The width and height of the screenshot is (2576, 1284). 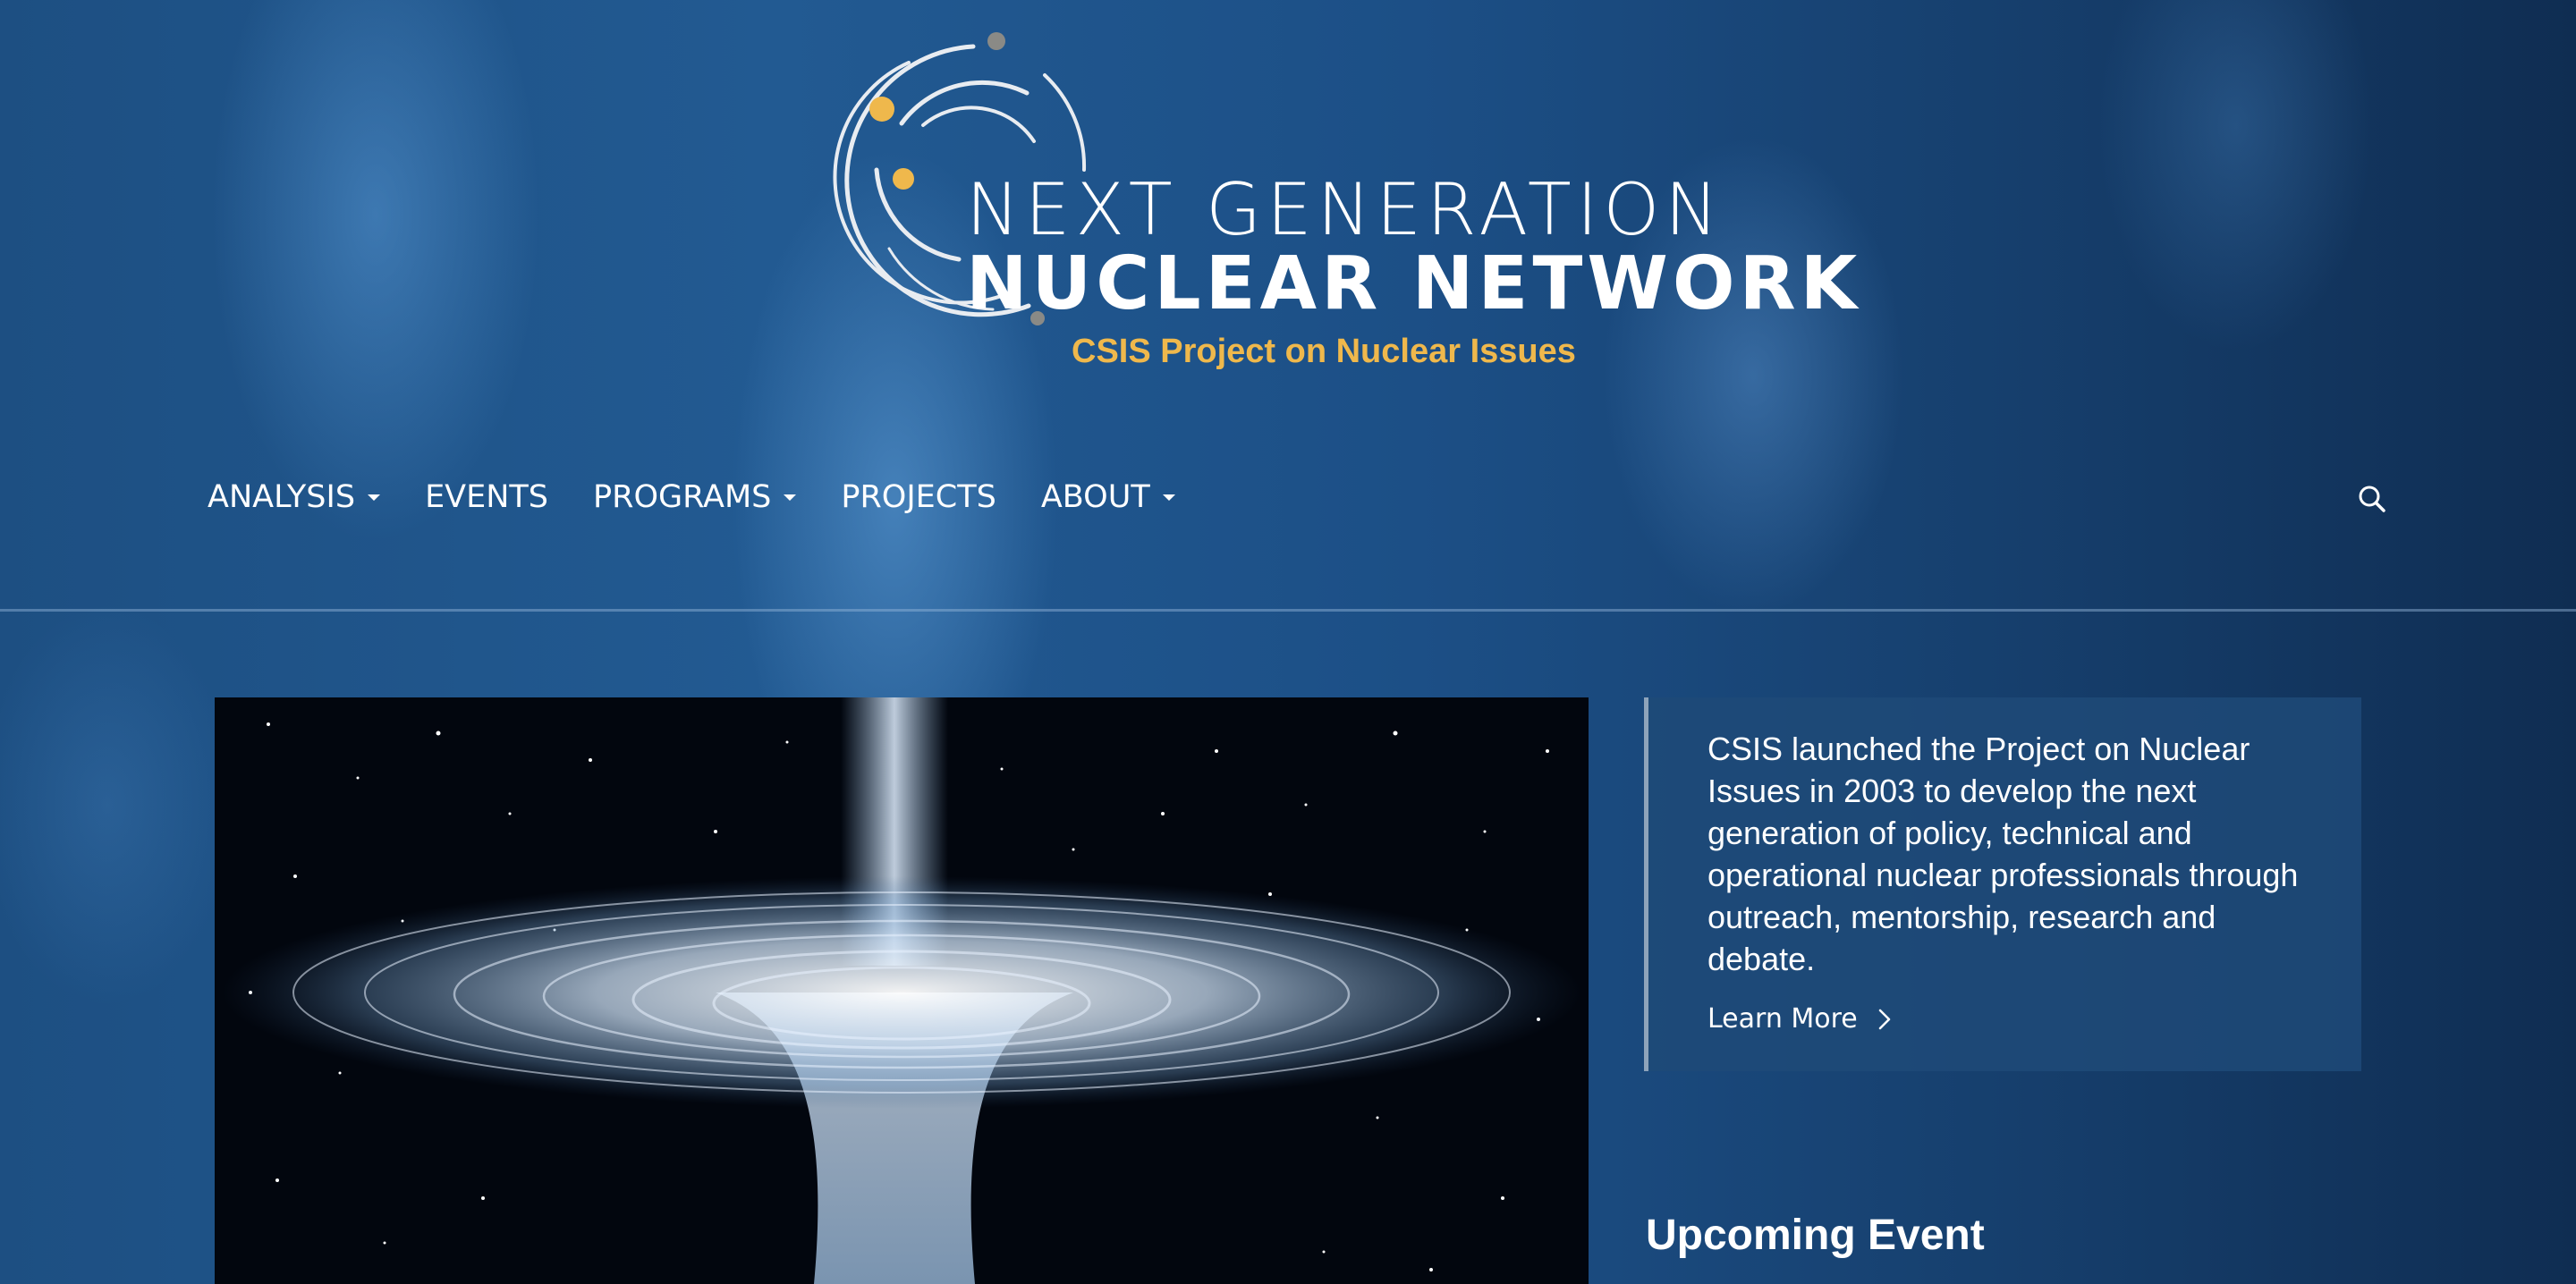 I want to click on nav-item-label: ABOUT, so click(x=1095, y=497).